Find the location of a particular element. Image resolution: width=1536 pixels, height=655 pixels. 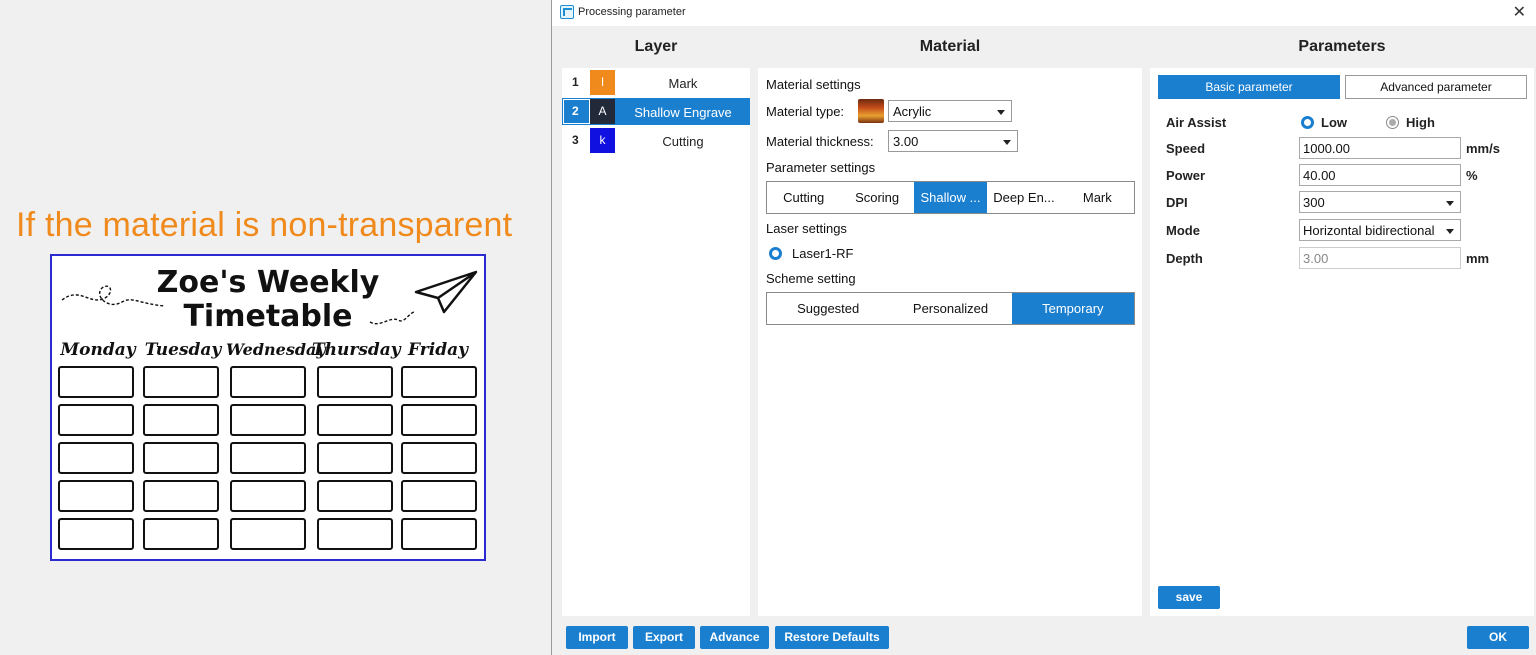

tab-temporary: Temporary is located at coordinates (1072, 308).